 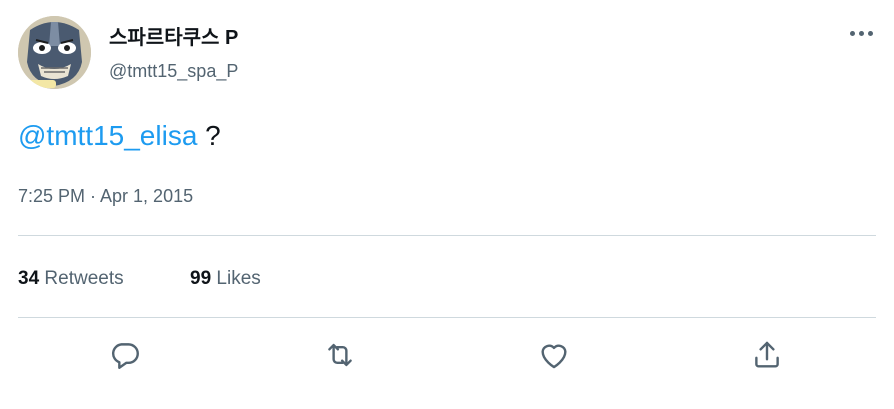 What do you see at coordinates (201, 278) in the screenshot?
I see `likes-count: 99` at bounding box center [201, 278].